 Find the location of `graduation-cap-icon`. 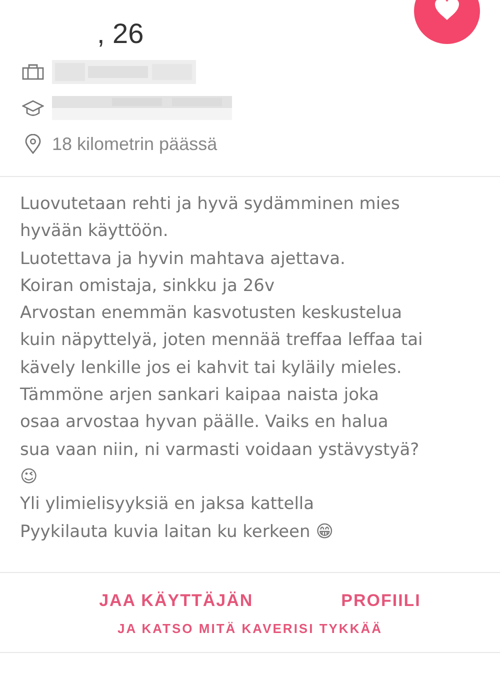

graduation-cap-icon is located at coordinates (33, 108).